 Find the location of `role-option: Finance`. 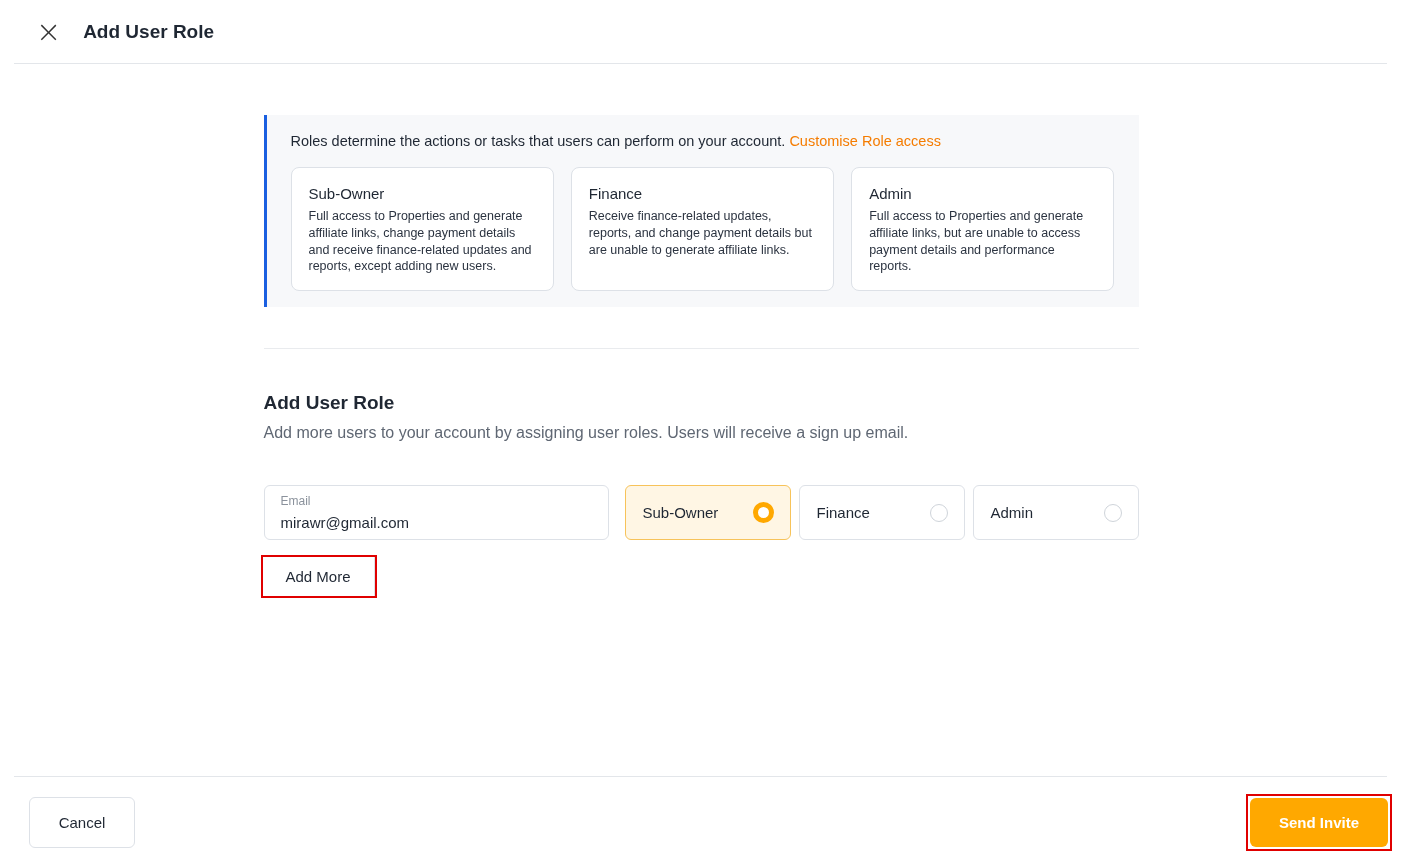

role-option: Finance is located at coordinates (881, 513).